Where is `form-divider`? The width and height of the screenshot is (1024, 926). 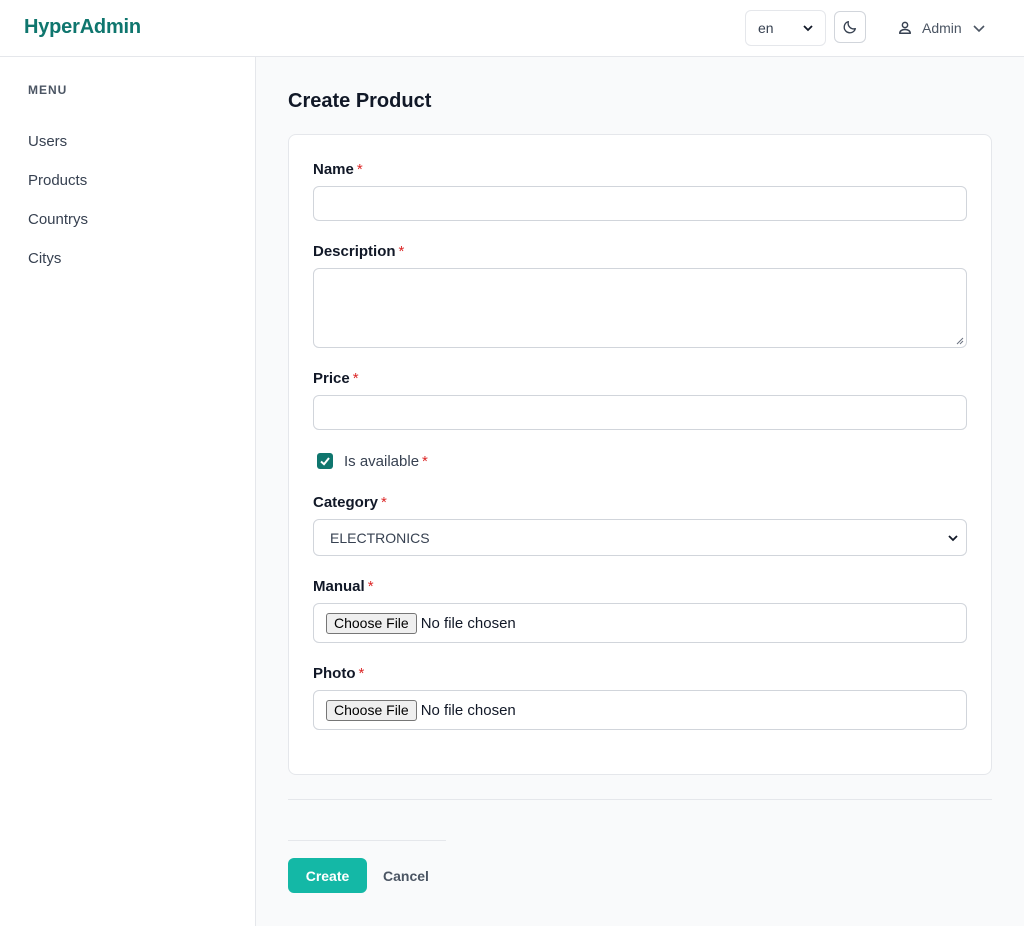
form-divider is located at coordinates (640, 799).